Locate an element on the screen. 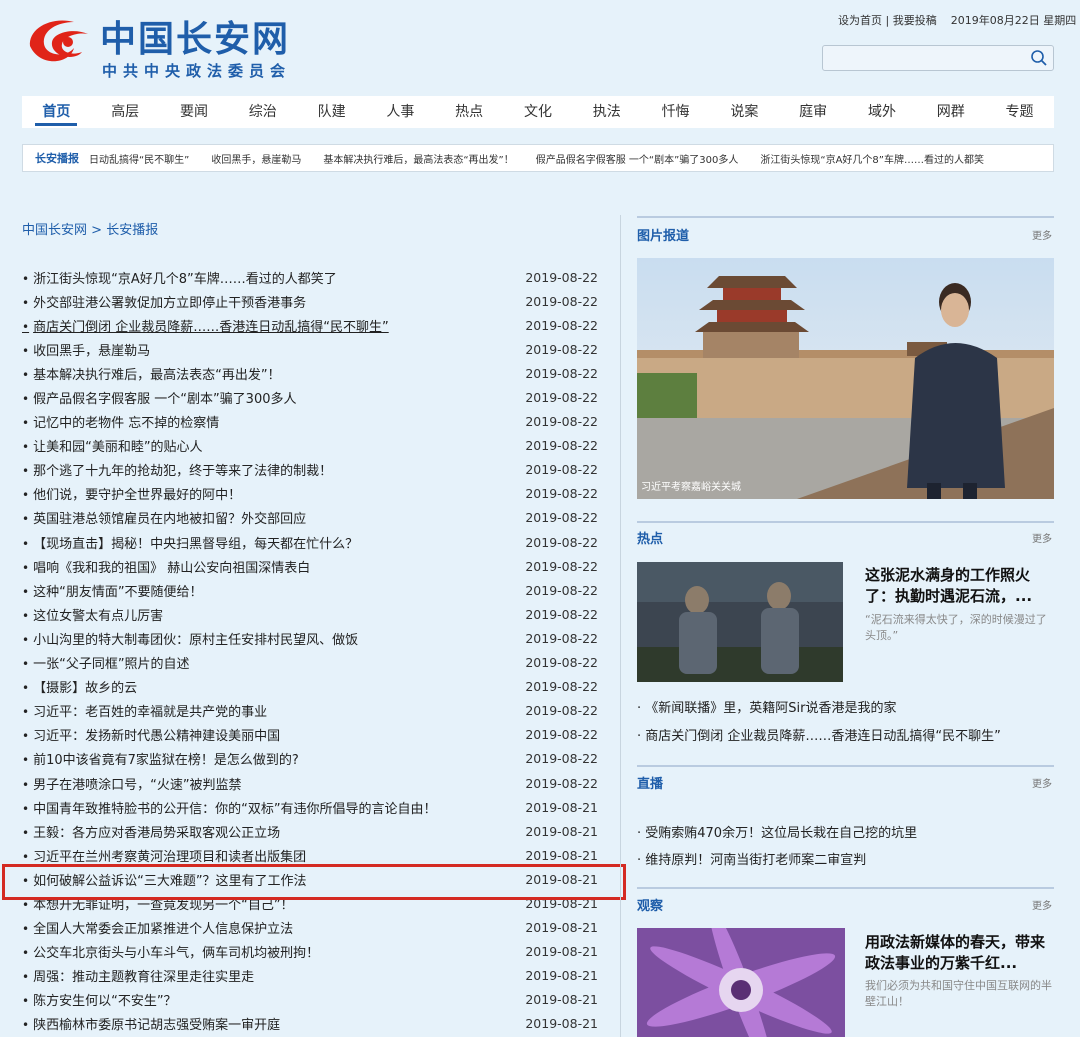 This screenshot has width=1080, height=1037. news-item: 习近平：老百姓的幸福就是共产党的事业 2019-08-22 is located at coordinates (312, 711).